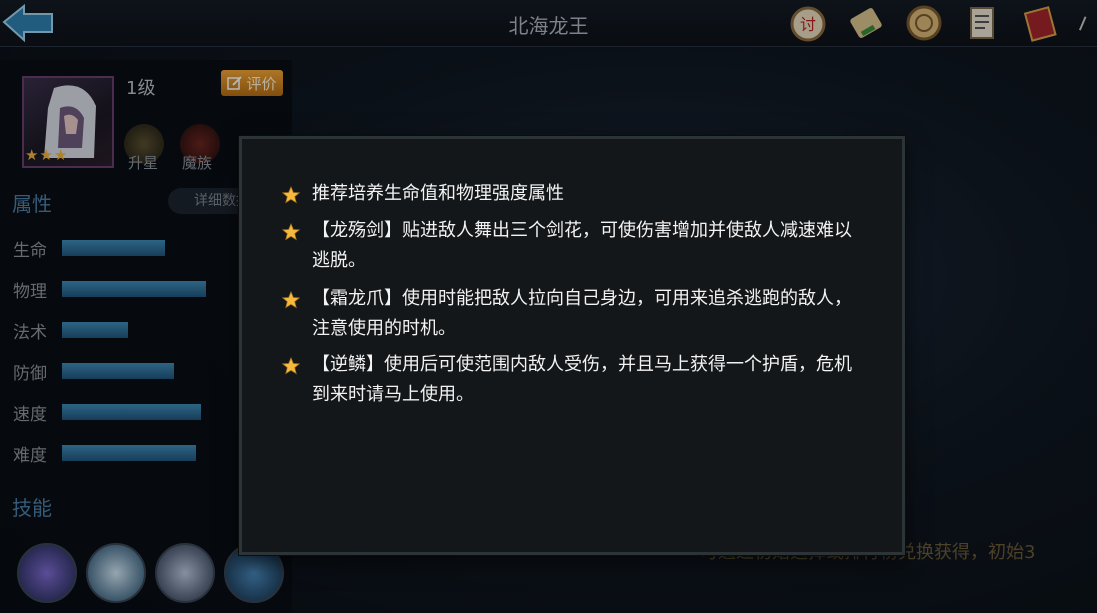 The image size is (1097, 613). I want to click on tip-item: 【霜龙爪】使用时能把敌人拉向自己身边，可用来追杀逃跑的敌人，注意使用的时机。, so click(567, 314).